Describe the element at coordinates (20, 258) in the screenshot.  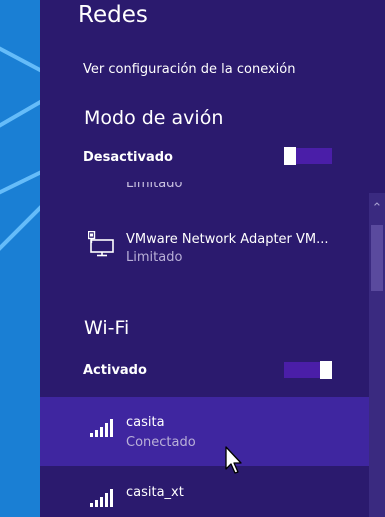
I see `desktop-background` at that location.